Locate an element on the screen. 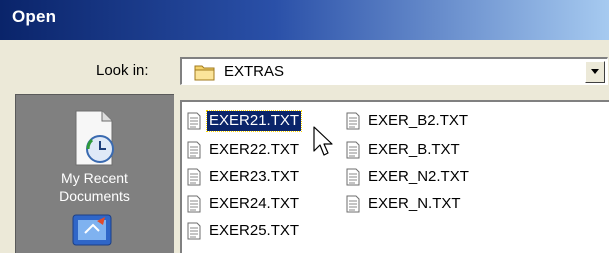  window-title: Open is located at coordinates (34, 16).